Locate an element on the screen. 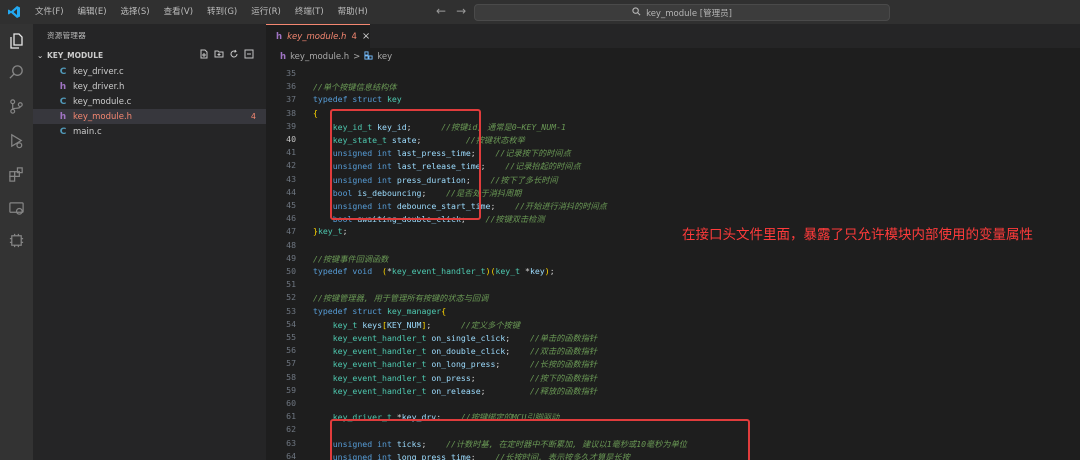  file-item: Ckey_module.c is located at coordinates (149, 101).